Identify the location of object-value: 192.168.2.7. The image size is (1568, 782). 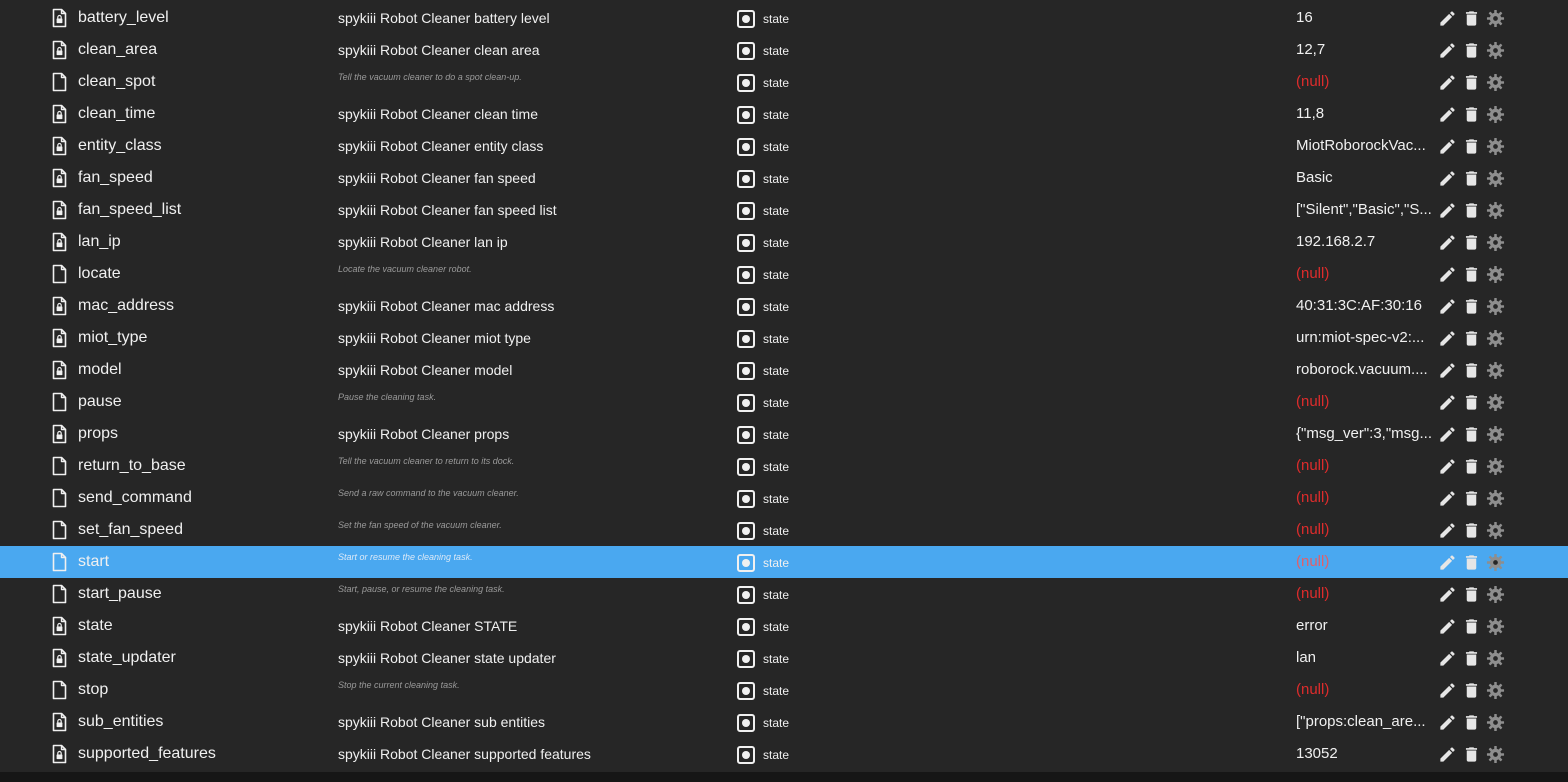
(1365, 242).